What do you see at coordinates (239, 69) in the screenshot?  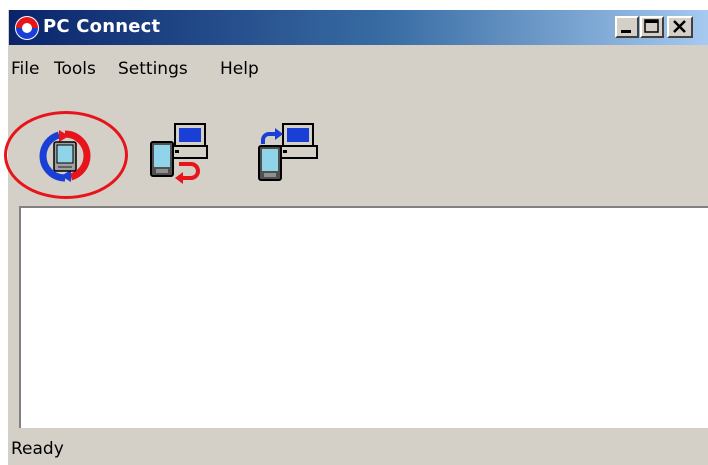 I see `menu-help: Help` at bounding box center [239, 69].